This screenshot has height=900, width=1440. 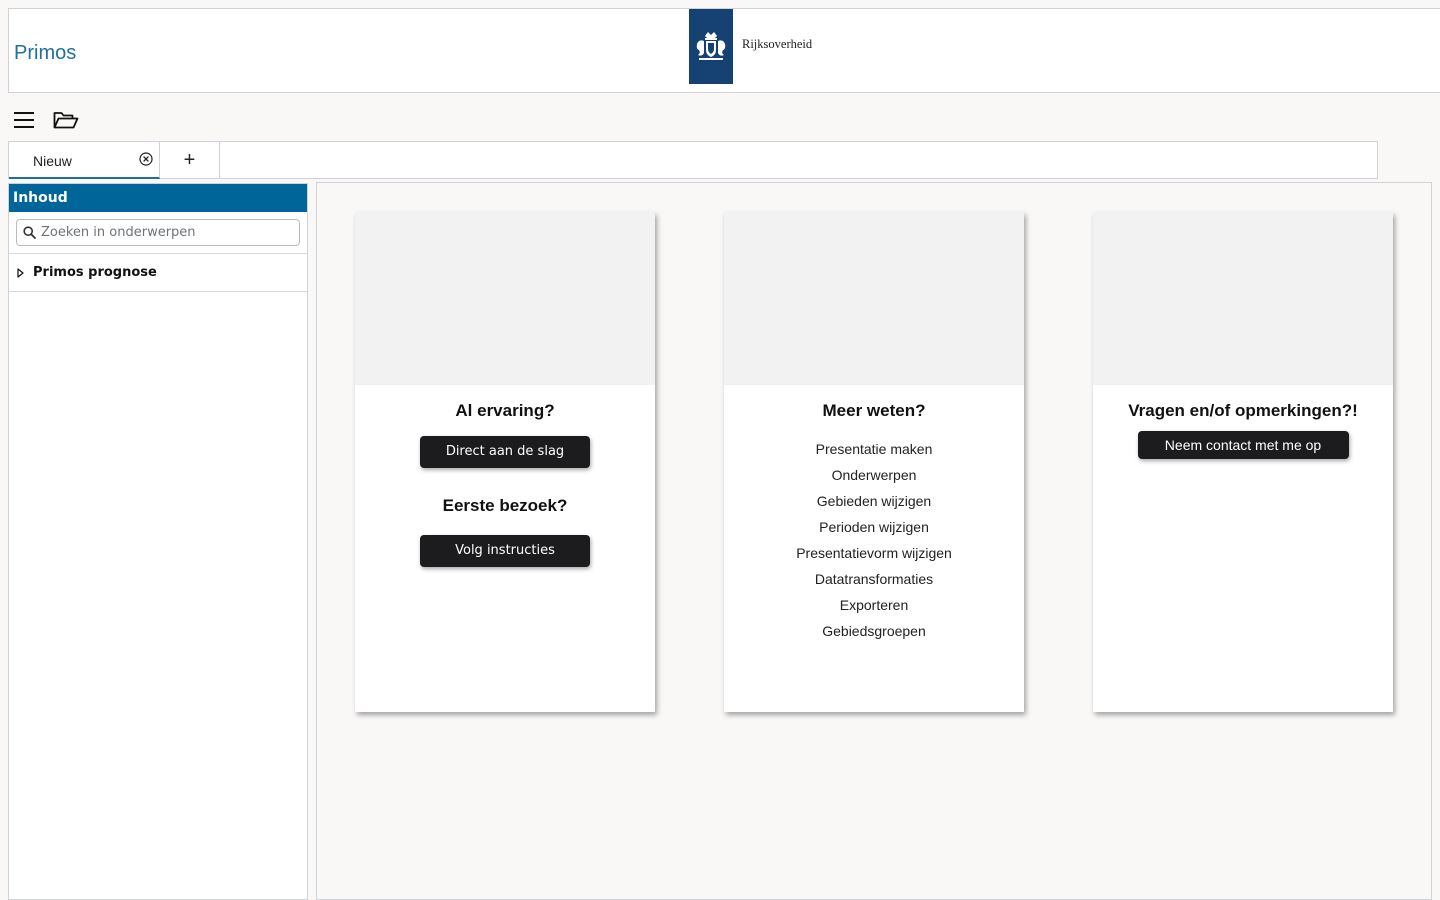 What do you see at coordinates (505, 452) in the screenshot?
I see `direct-start-button: Direct aan de slag` at bounding box center [505, 452].